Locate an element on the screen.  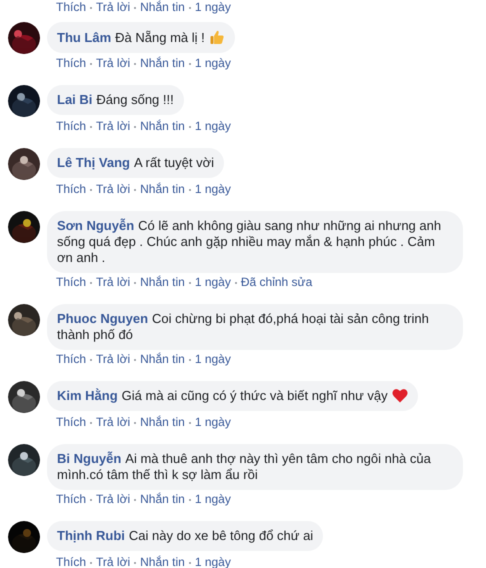
comment-author-link: Sơn Nguyễn is located at coordinates (95, 225).